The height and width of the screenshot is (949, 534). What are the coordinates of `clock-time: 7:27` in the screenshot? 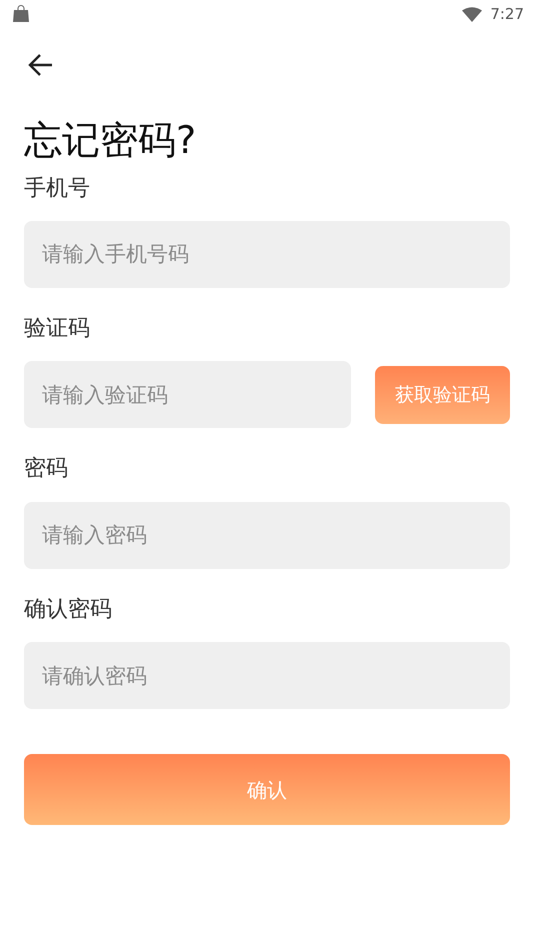 It's located at (507, 14).